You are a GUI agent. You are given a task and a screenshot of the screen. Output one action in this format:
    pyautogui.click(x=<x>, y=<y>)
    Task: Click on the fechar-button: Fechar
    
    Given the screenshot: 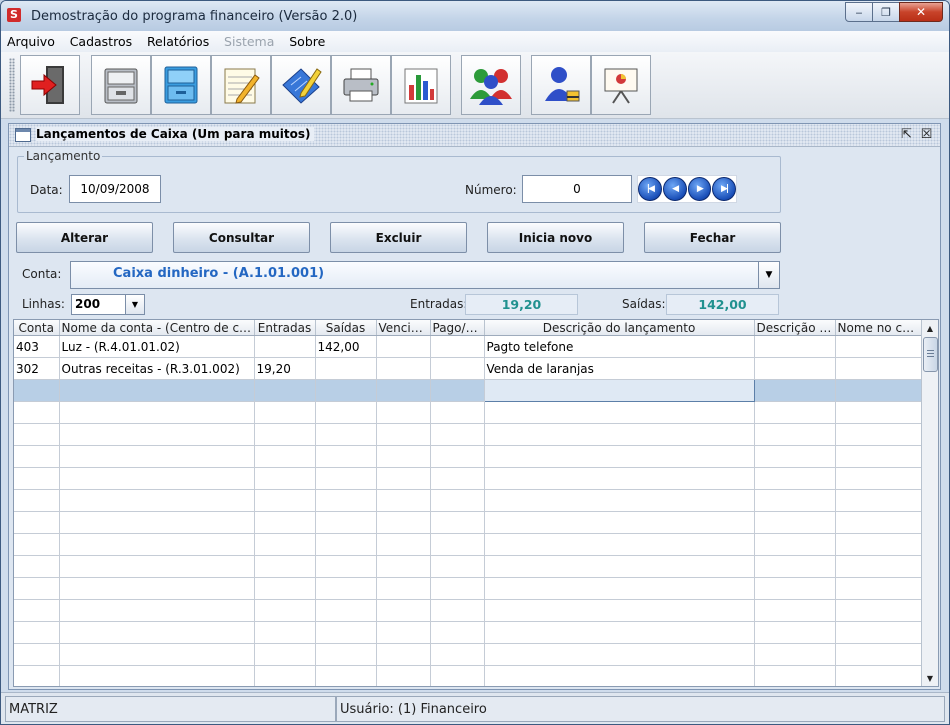 What is the action you would take?
    pyautogui.click(x=712, y=237)
    